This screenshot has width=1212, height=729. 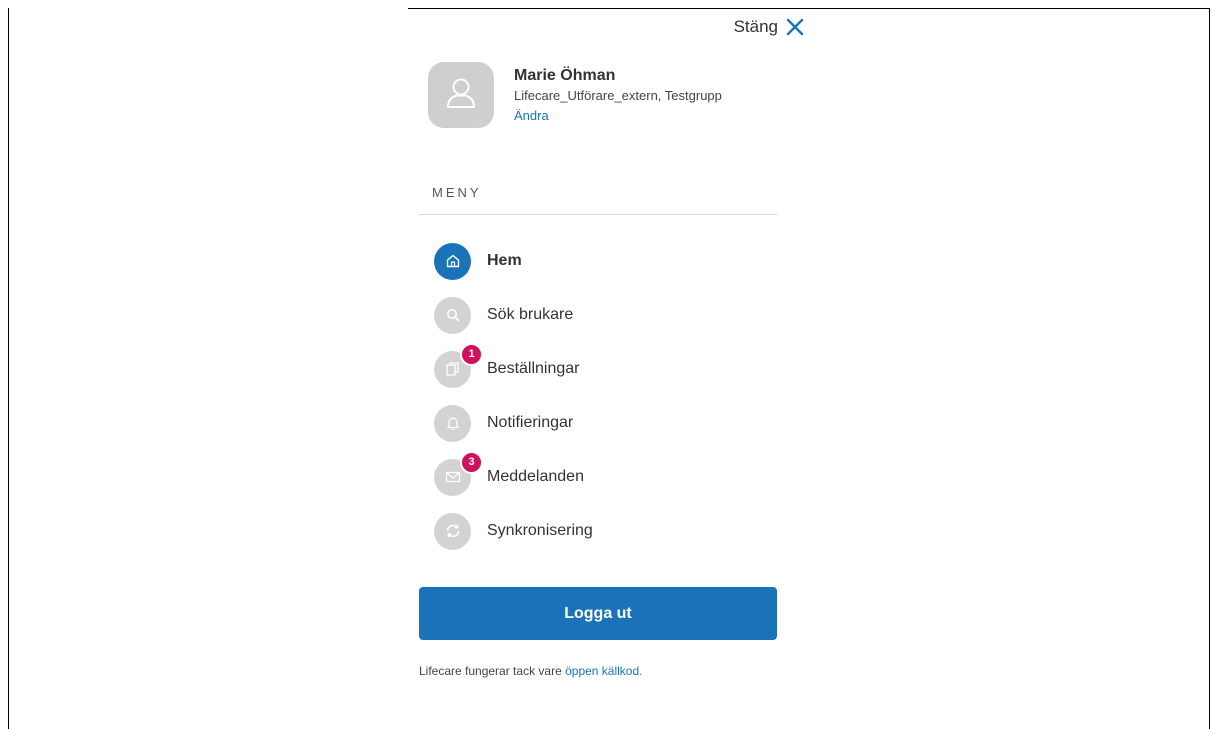 I want to click on menu-item-meddelanden: 3 Meddelanden, so click(x=604, y=477).